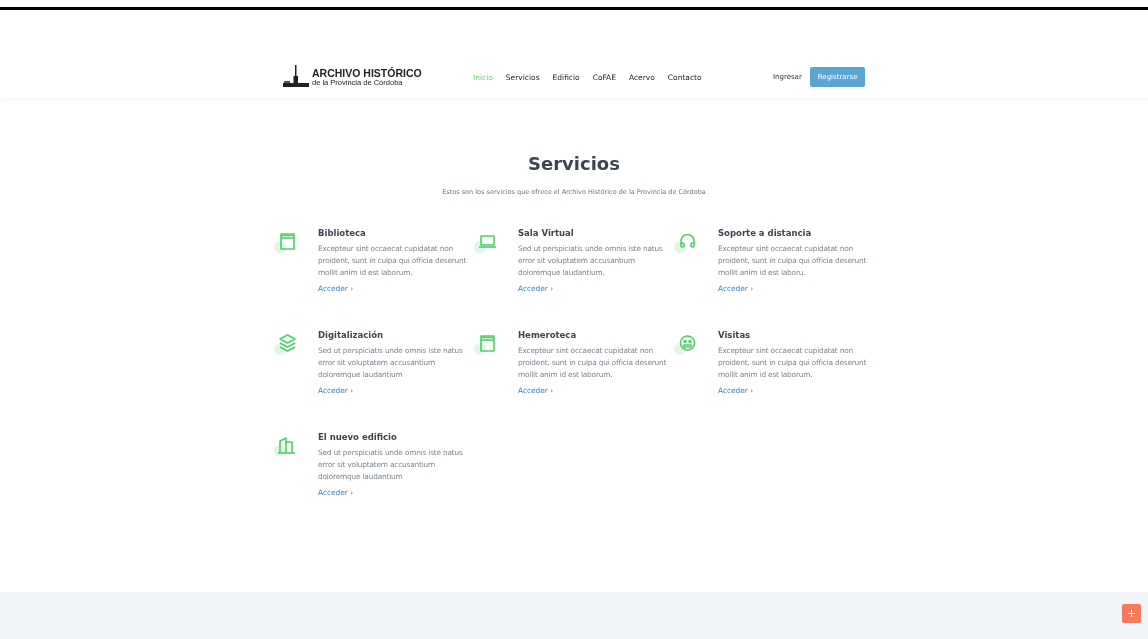 This screenshot has width=1148, height=639. What do you see at coordinates (358, 437) in the screenshot?
I see `service-title: El nuevo edificio` at bounding box center [358, 437].